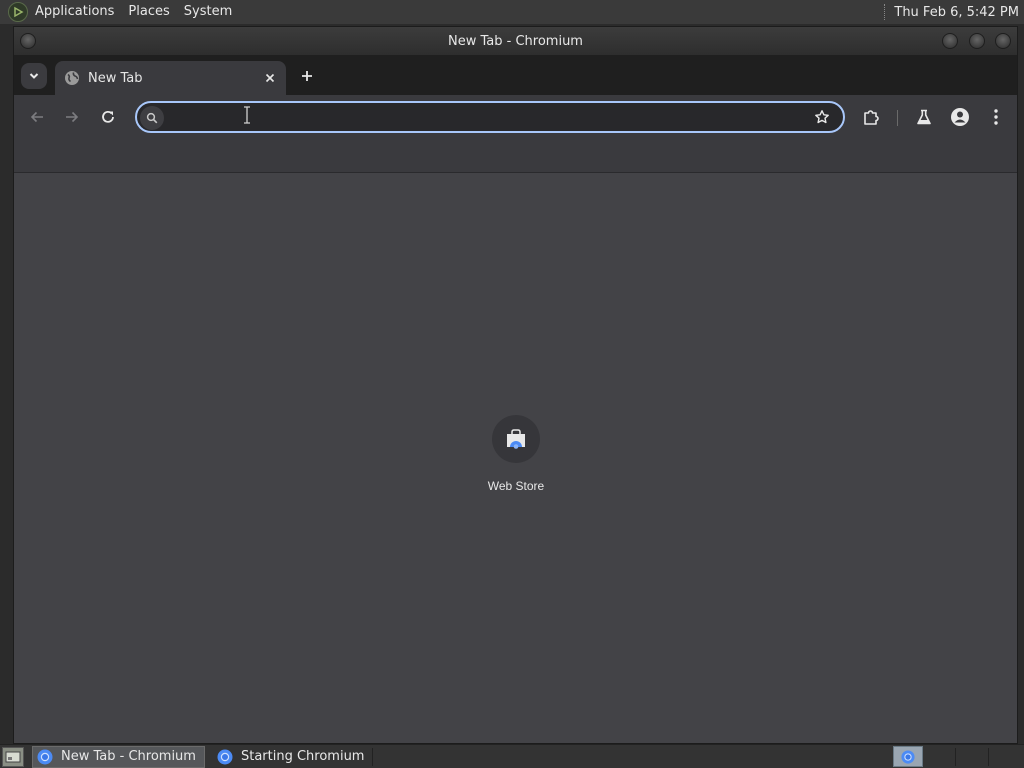  Describe the element at coordinates (515, 75) in the screenshot. I see `tab-strip: New Tab` at that location.